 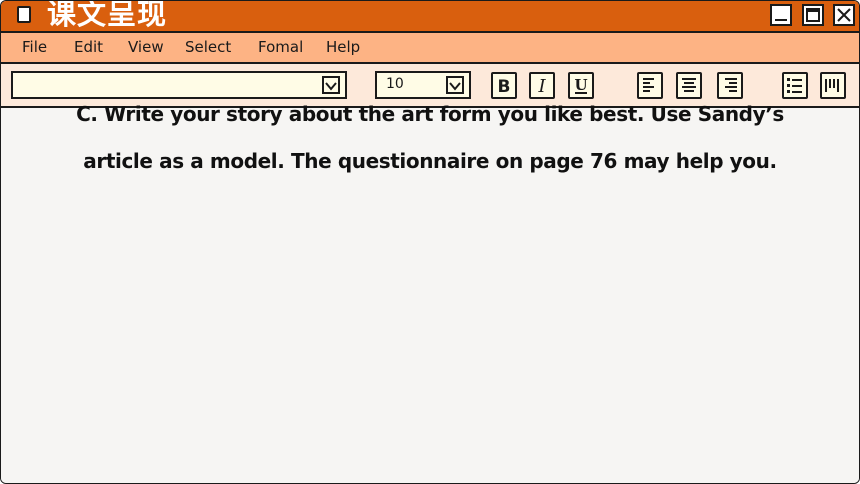 What do you see at coordinates (781, 20) in the screenshot?
I see `minimize-icon` at bounding box center [781, 20].